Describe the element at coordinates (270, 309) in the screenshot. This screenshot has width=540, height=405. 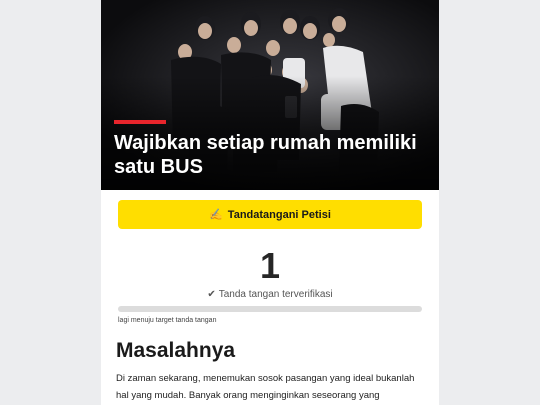
I see `signature-progress-bar` at that location.